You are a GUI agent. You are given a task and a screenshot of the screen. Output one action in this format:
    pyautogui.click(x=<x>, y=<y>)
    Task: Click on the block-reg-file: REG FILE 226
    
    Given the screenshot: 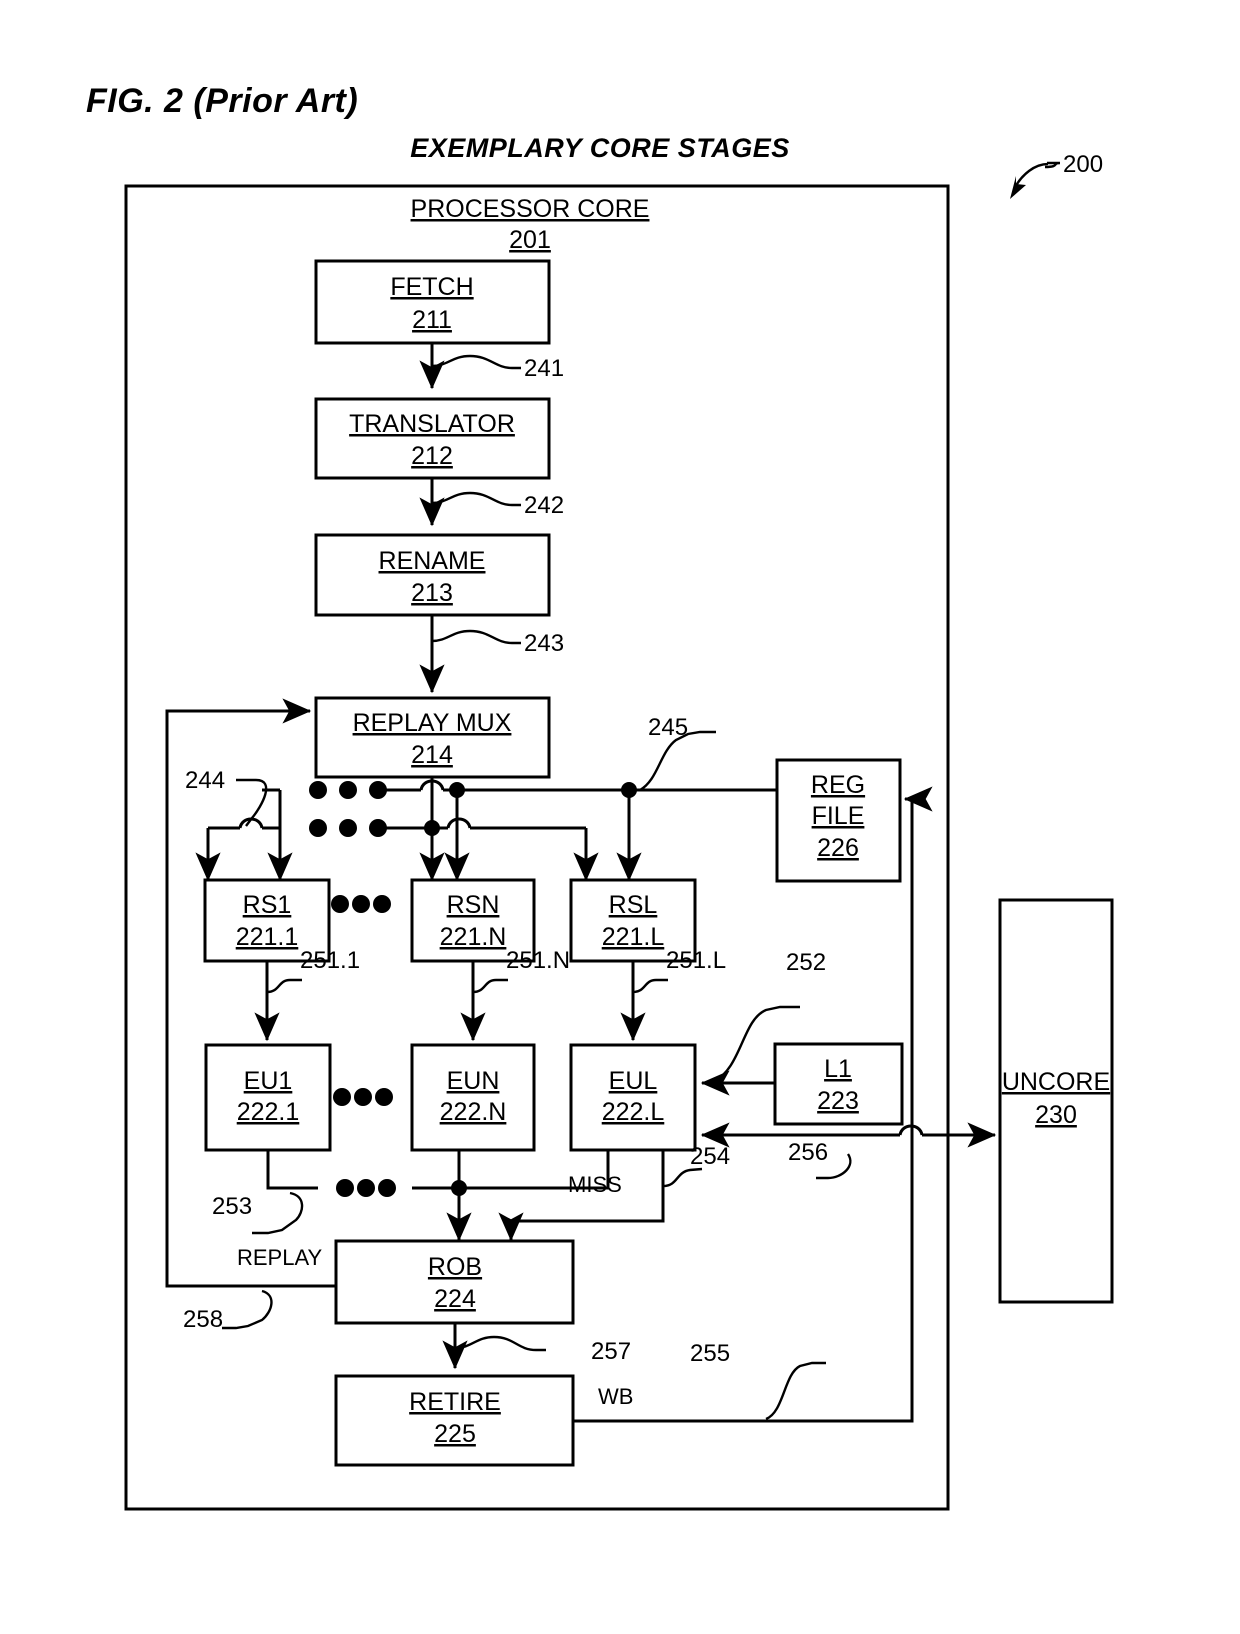 What is the action you would take?
    pyautogui.click(x=838, y=820)
    